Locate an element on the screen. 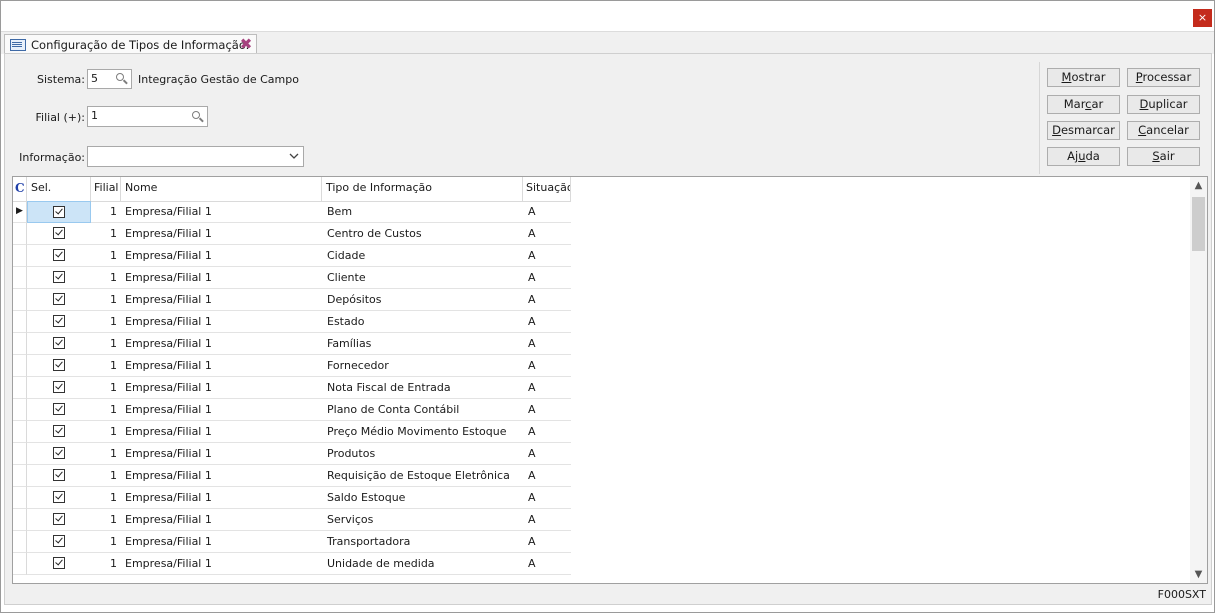 Image resolution: width=1215 pixels, height=613 pixels. table-row: 1 Empresa/Filial 1 Estado A is located at coordinates (292, 322).